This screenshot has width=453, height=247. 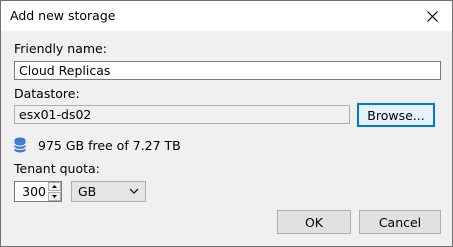 What do you see at coordinates (47, 93) in the screenshot?
I see `datastore-label: Datastore:` at bounding box center [47, 93].